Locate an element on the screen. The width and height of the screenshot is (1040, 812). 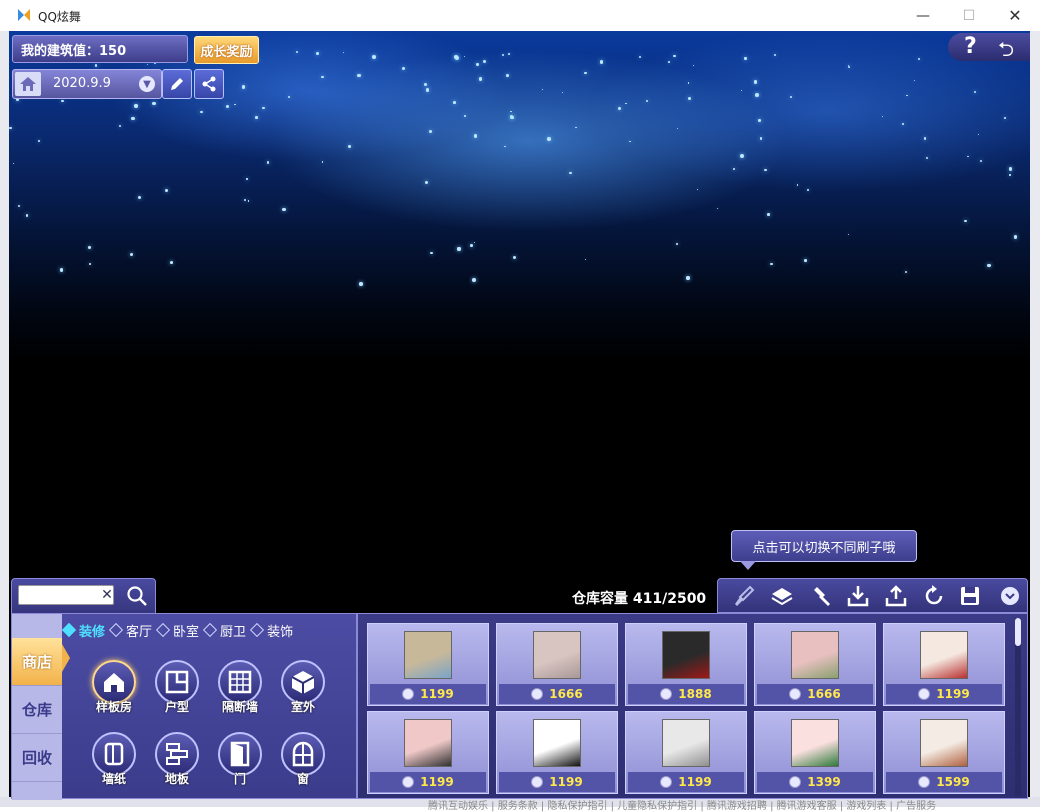
scroll-thumb is located at coordinates (1018, 632).